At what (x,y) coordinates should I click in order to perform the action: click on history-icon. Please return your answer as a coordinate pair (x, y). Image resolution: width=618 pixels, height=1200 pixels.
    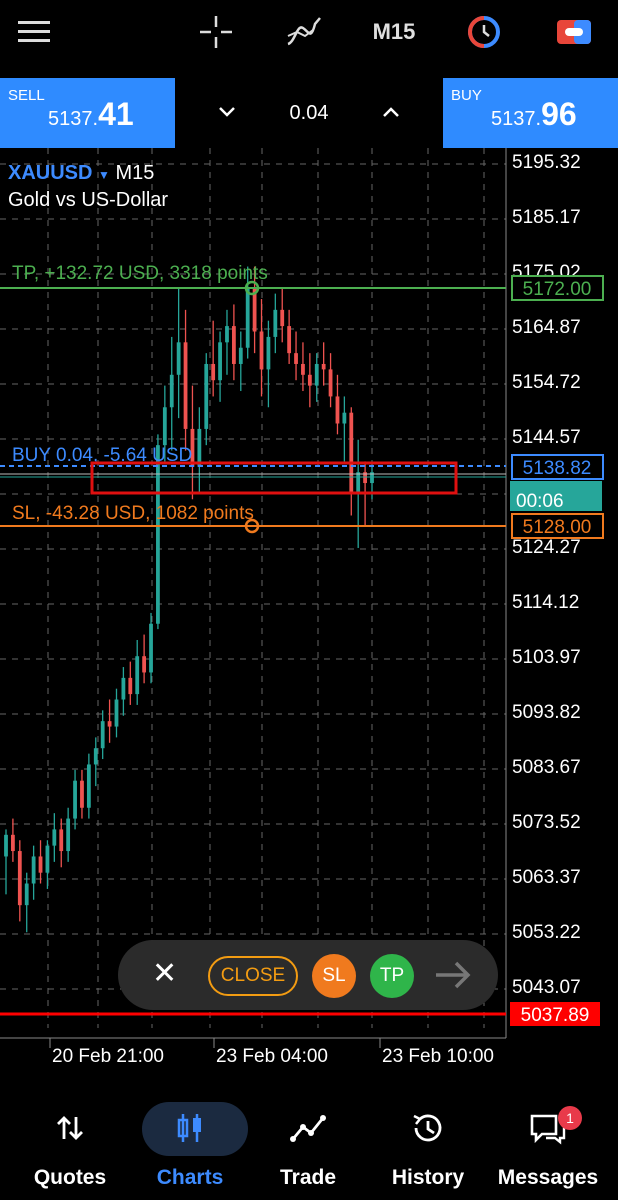
    Looking at the image, I should click on (427, 1128).